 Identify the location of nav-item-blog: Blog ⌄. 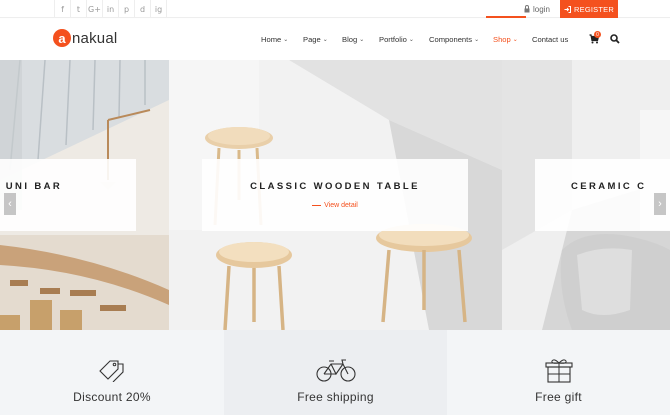
(353, 39).